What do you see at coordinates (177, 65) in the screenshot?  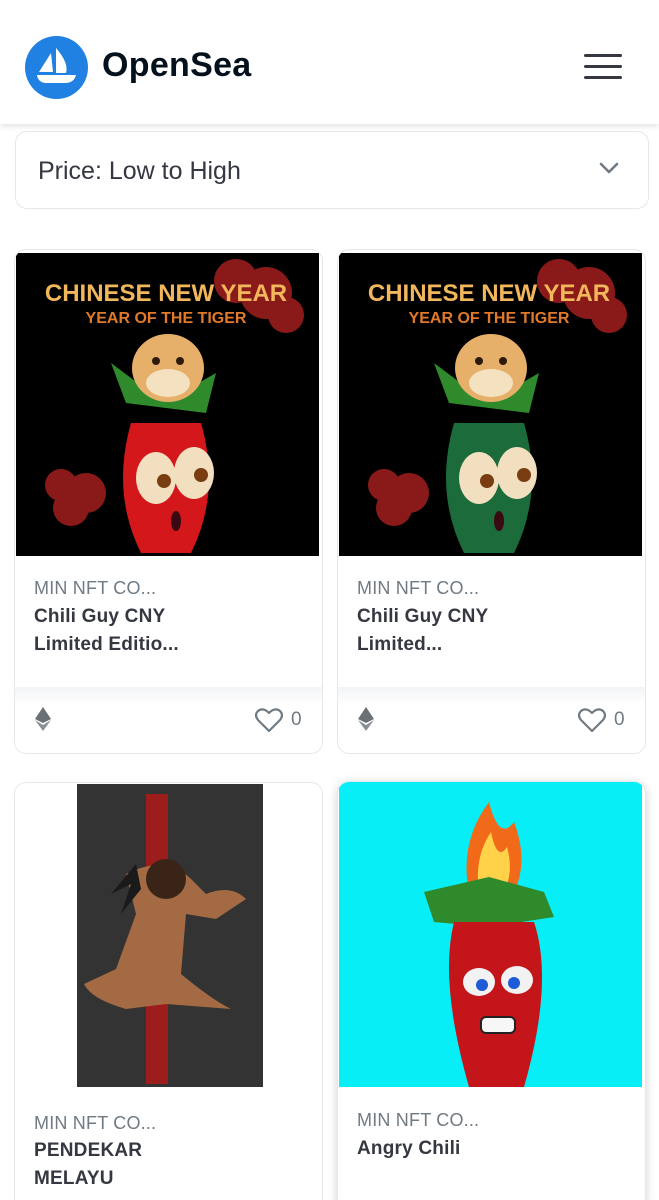 I see `brand-name: OpenSea` at bounding box center [177, 65].